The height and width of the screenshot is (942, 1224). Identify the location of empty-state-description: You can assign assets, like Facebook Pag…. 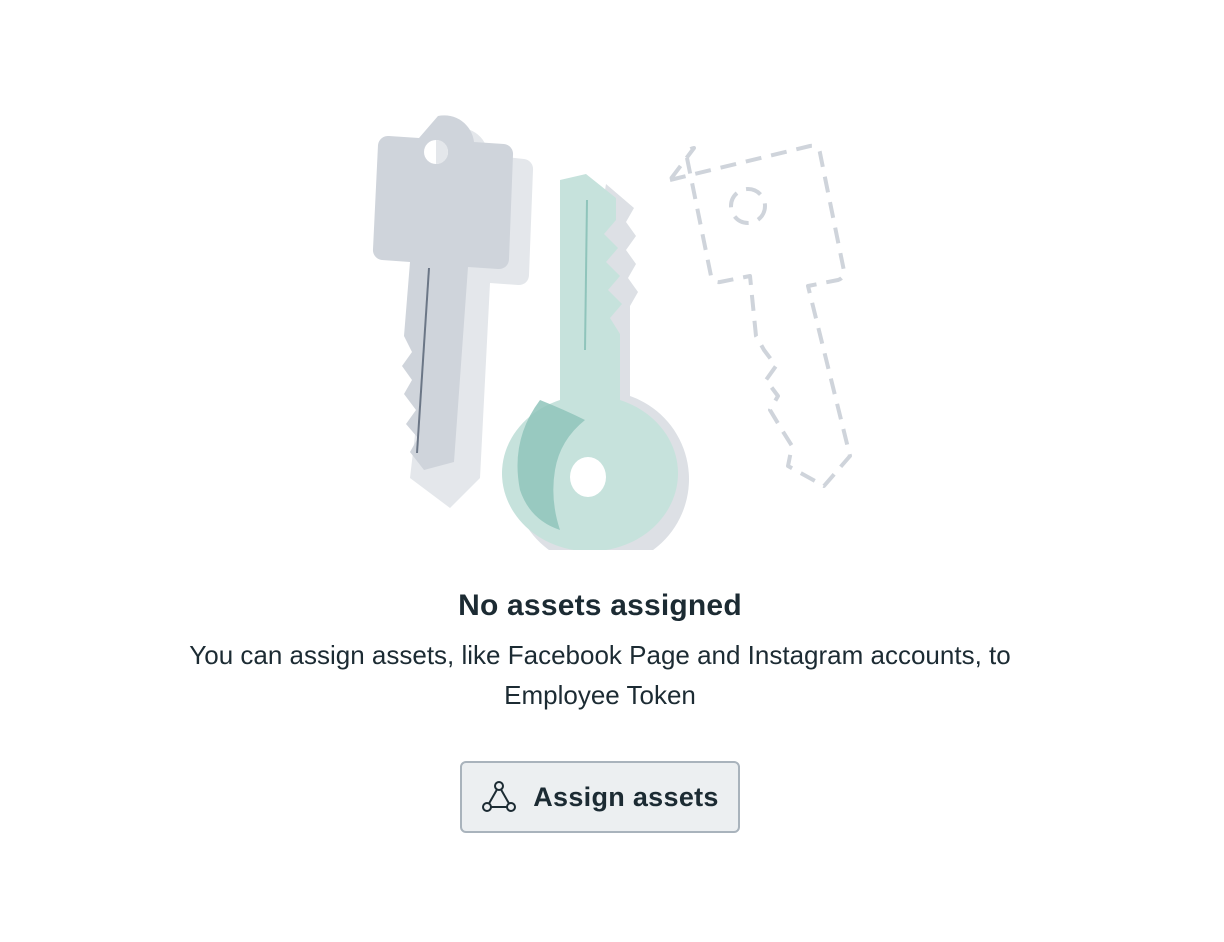
(600, 675).